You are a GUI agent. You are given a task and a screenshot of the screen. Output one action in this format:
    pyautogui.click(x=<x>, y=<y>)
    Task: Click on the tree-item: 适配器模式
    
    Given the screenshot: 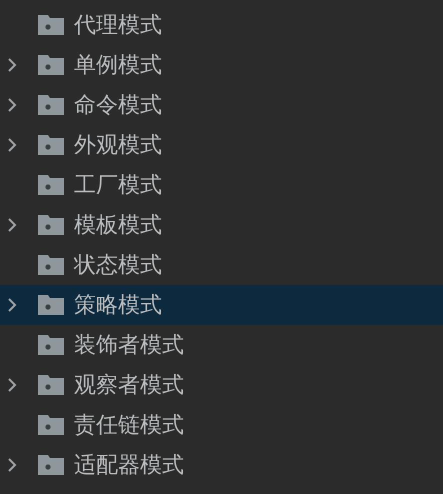 What is the action you would take?
    pyautogui.click(x=221, y=465)
    